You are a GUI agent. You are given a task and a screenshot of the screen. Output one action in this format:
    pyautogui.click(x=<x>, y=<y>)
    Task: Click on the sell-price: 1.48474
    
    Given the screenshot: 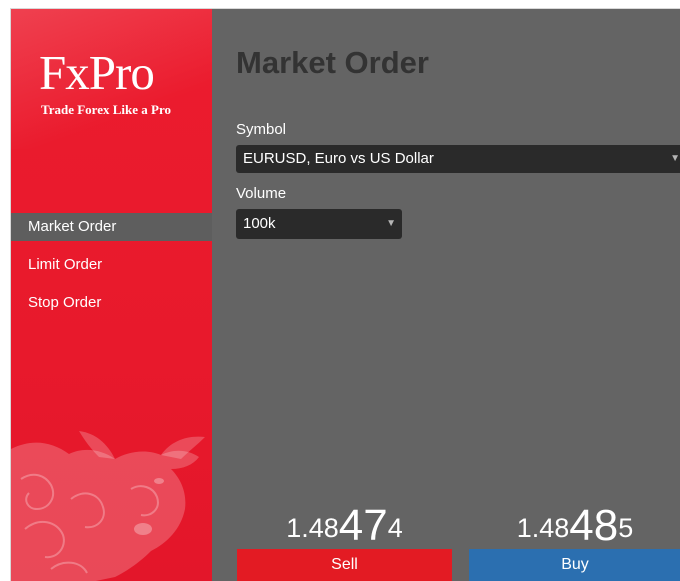 What is the action you would take?
    pyautogui.click(x=344, y=528)
    